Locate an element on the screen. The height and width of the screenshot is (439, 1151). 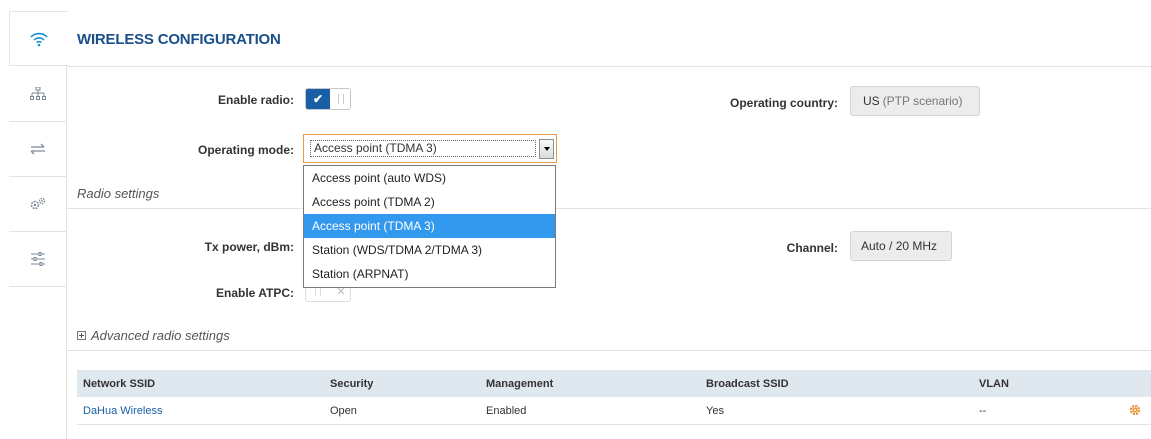
sidebar-item-settings is located at coordinates (38, 259).